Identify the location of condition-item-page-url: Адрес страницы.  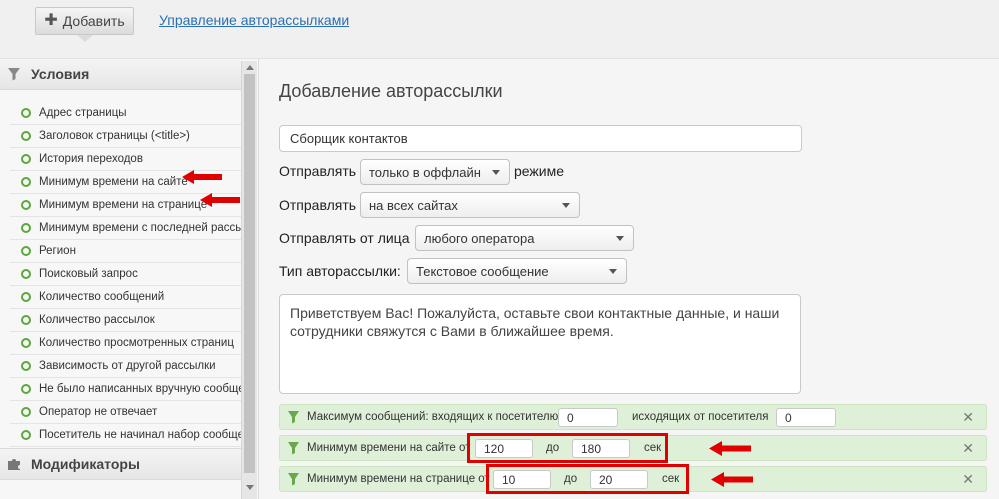
(125, 113).